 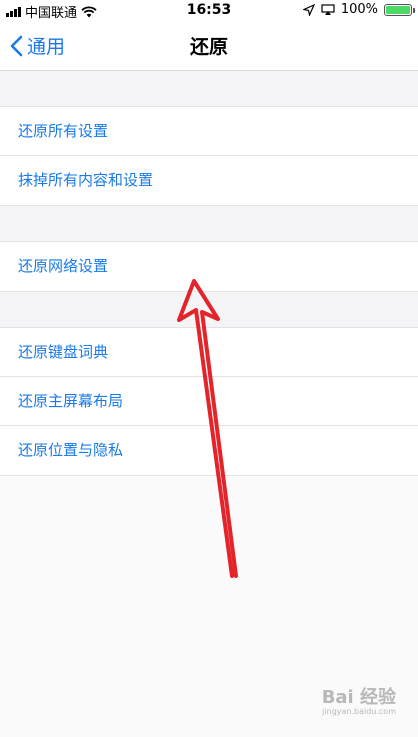 I want to click on watermark: Bai 经验 jingyan.baidu.com, so click(x=359, y=702).